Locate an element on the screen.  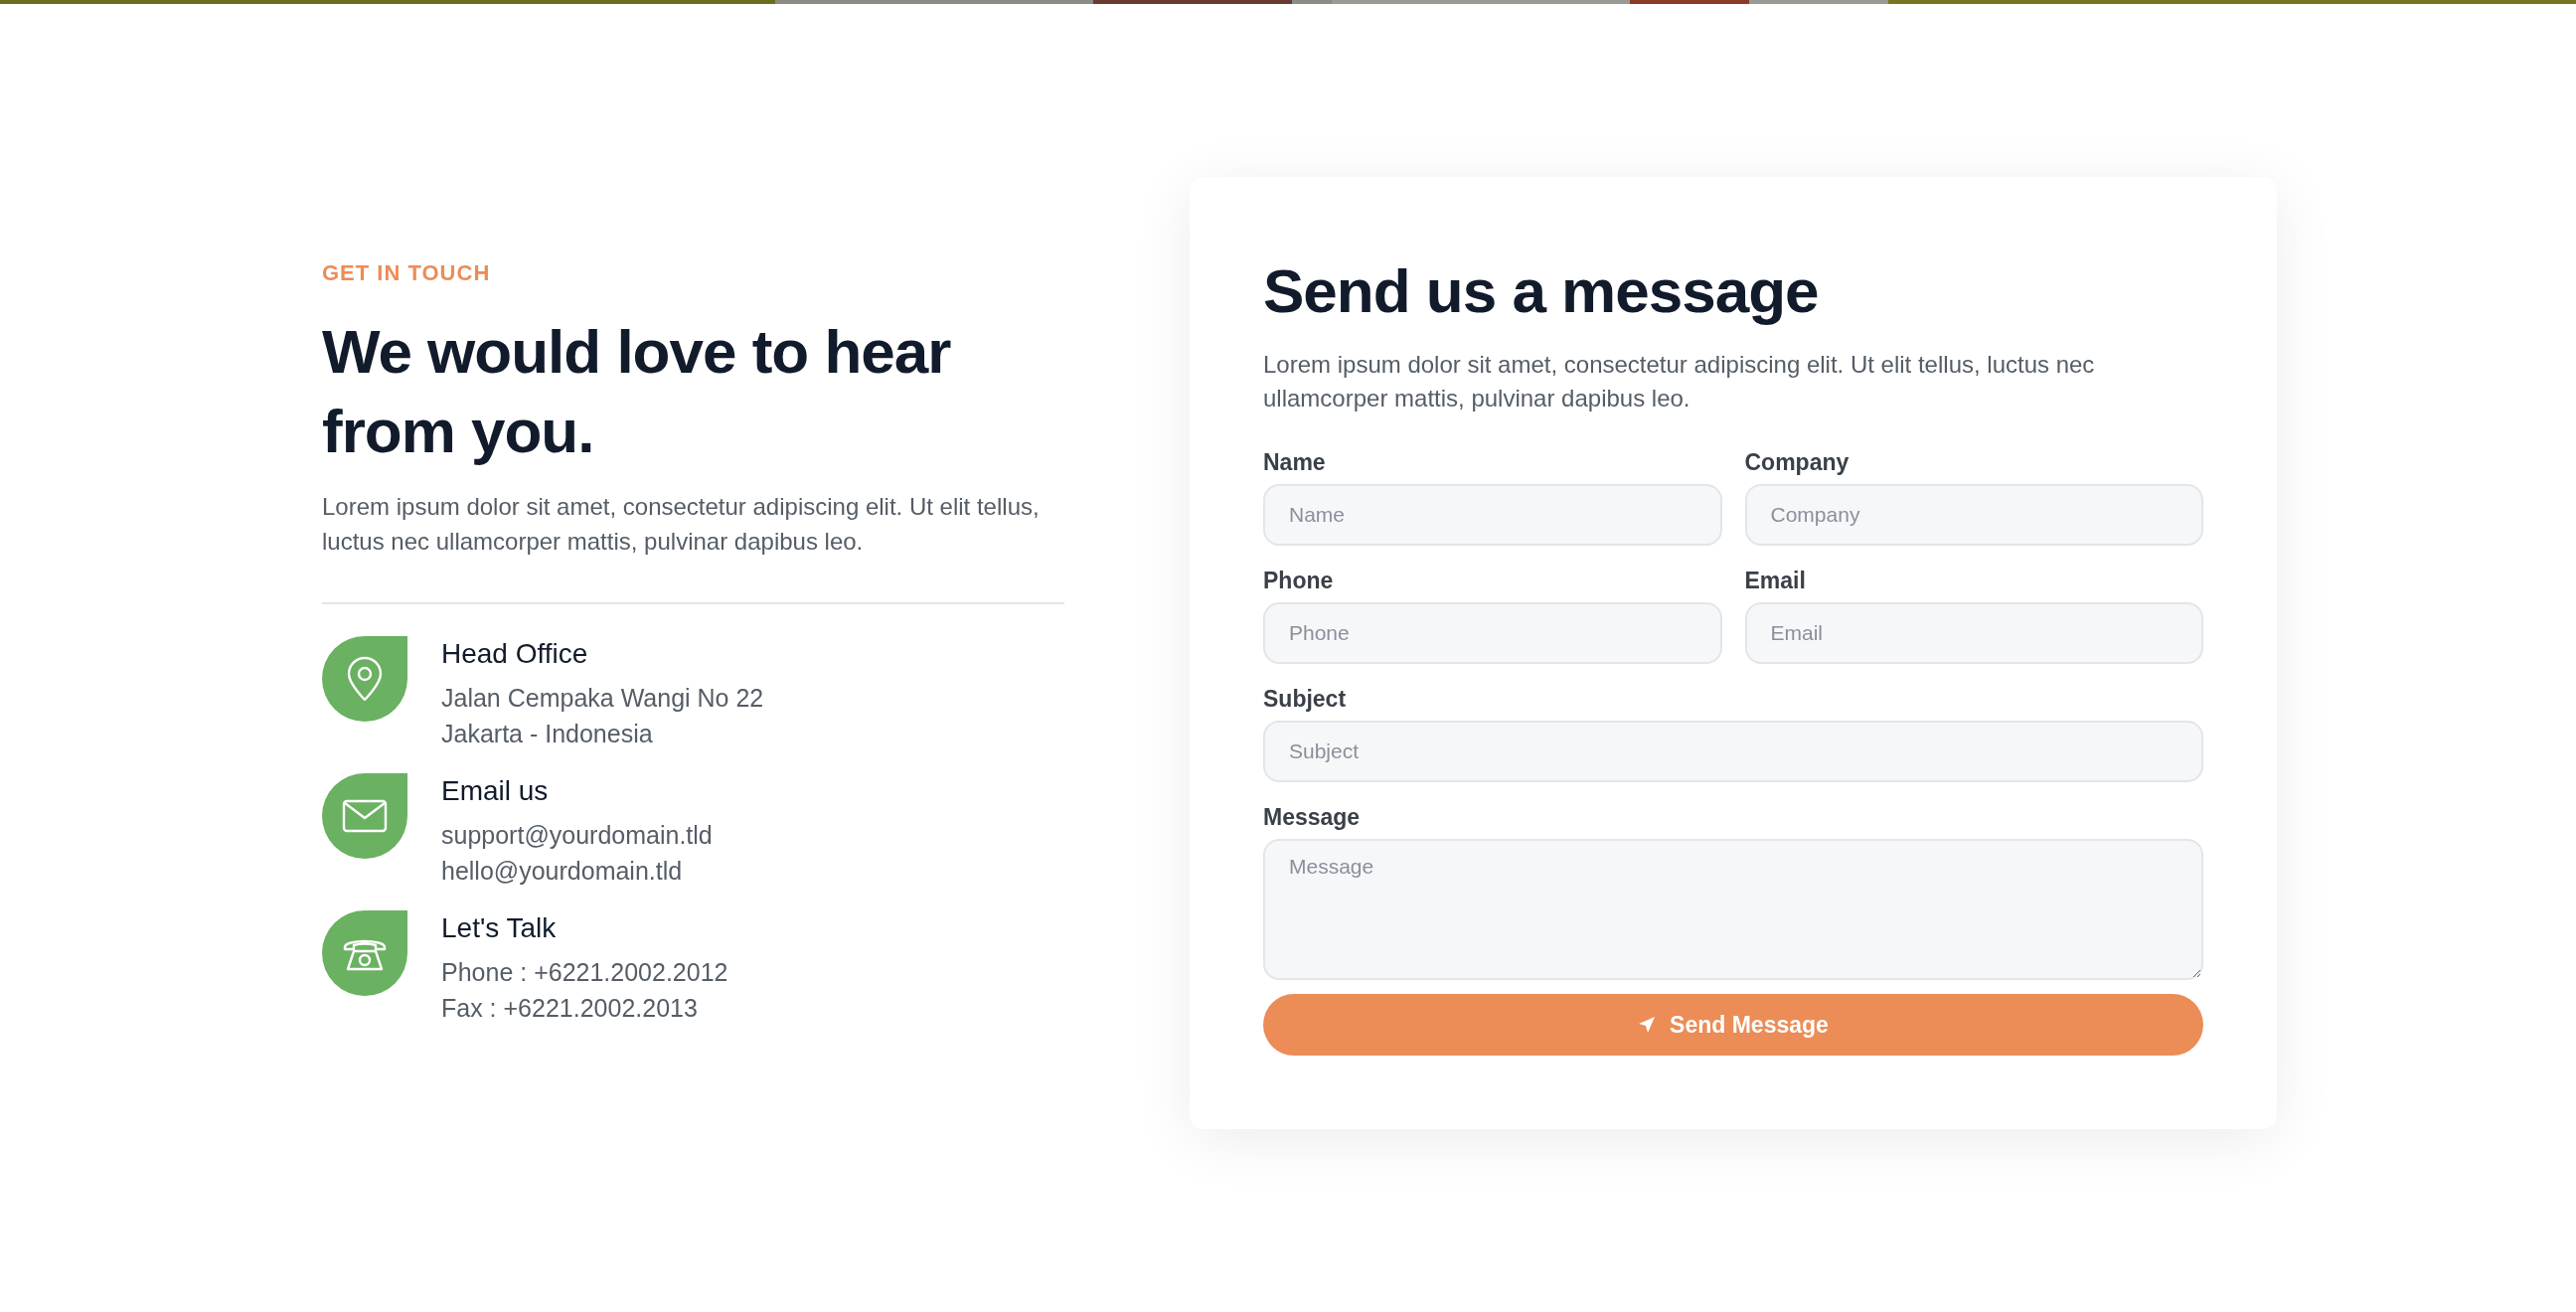
input-field: Subject is located at coordinates (1733, 751).